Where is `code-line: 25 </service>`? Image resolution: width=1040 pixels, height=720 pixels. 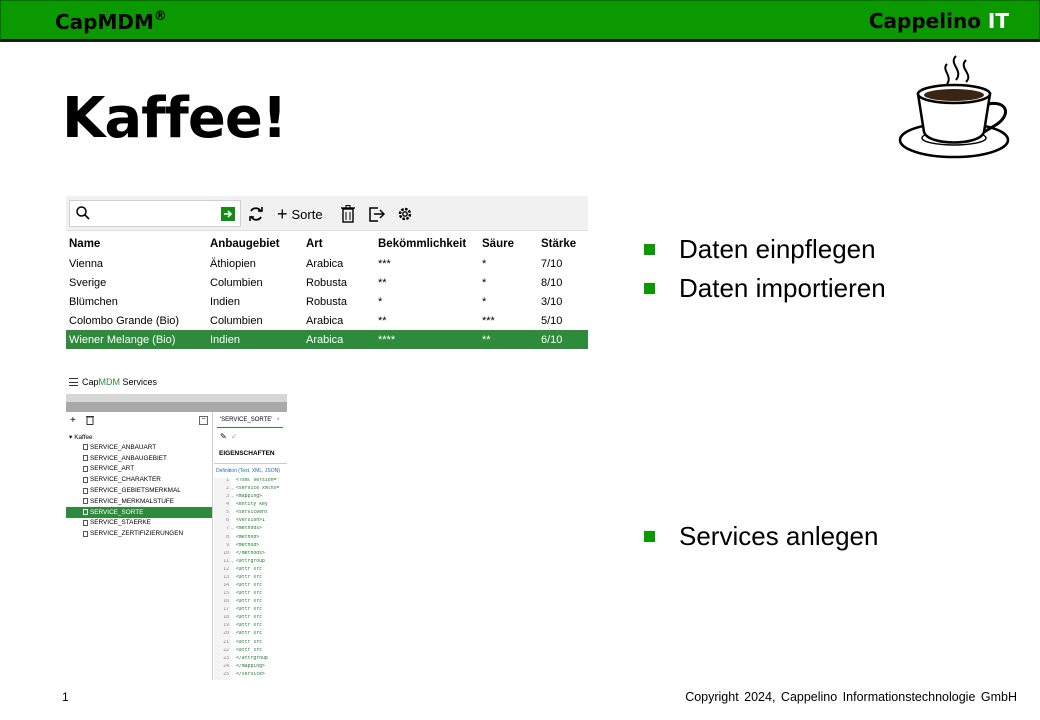
code-line: 25 </service> is located at coordinates (250, 675).